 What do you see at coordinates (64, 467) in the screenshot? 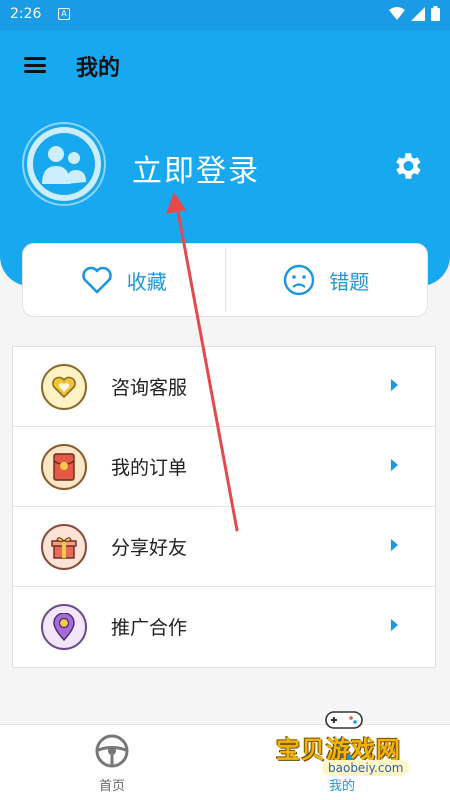
I see `red-envelope-icon` at bounding box center [64, 467].